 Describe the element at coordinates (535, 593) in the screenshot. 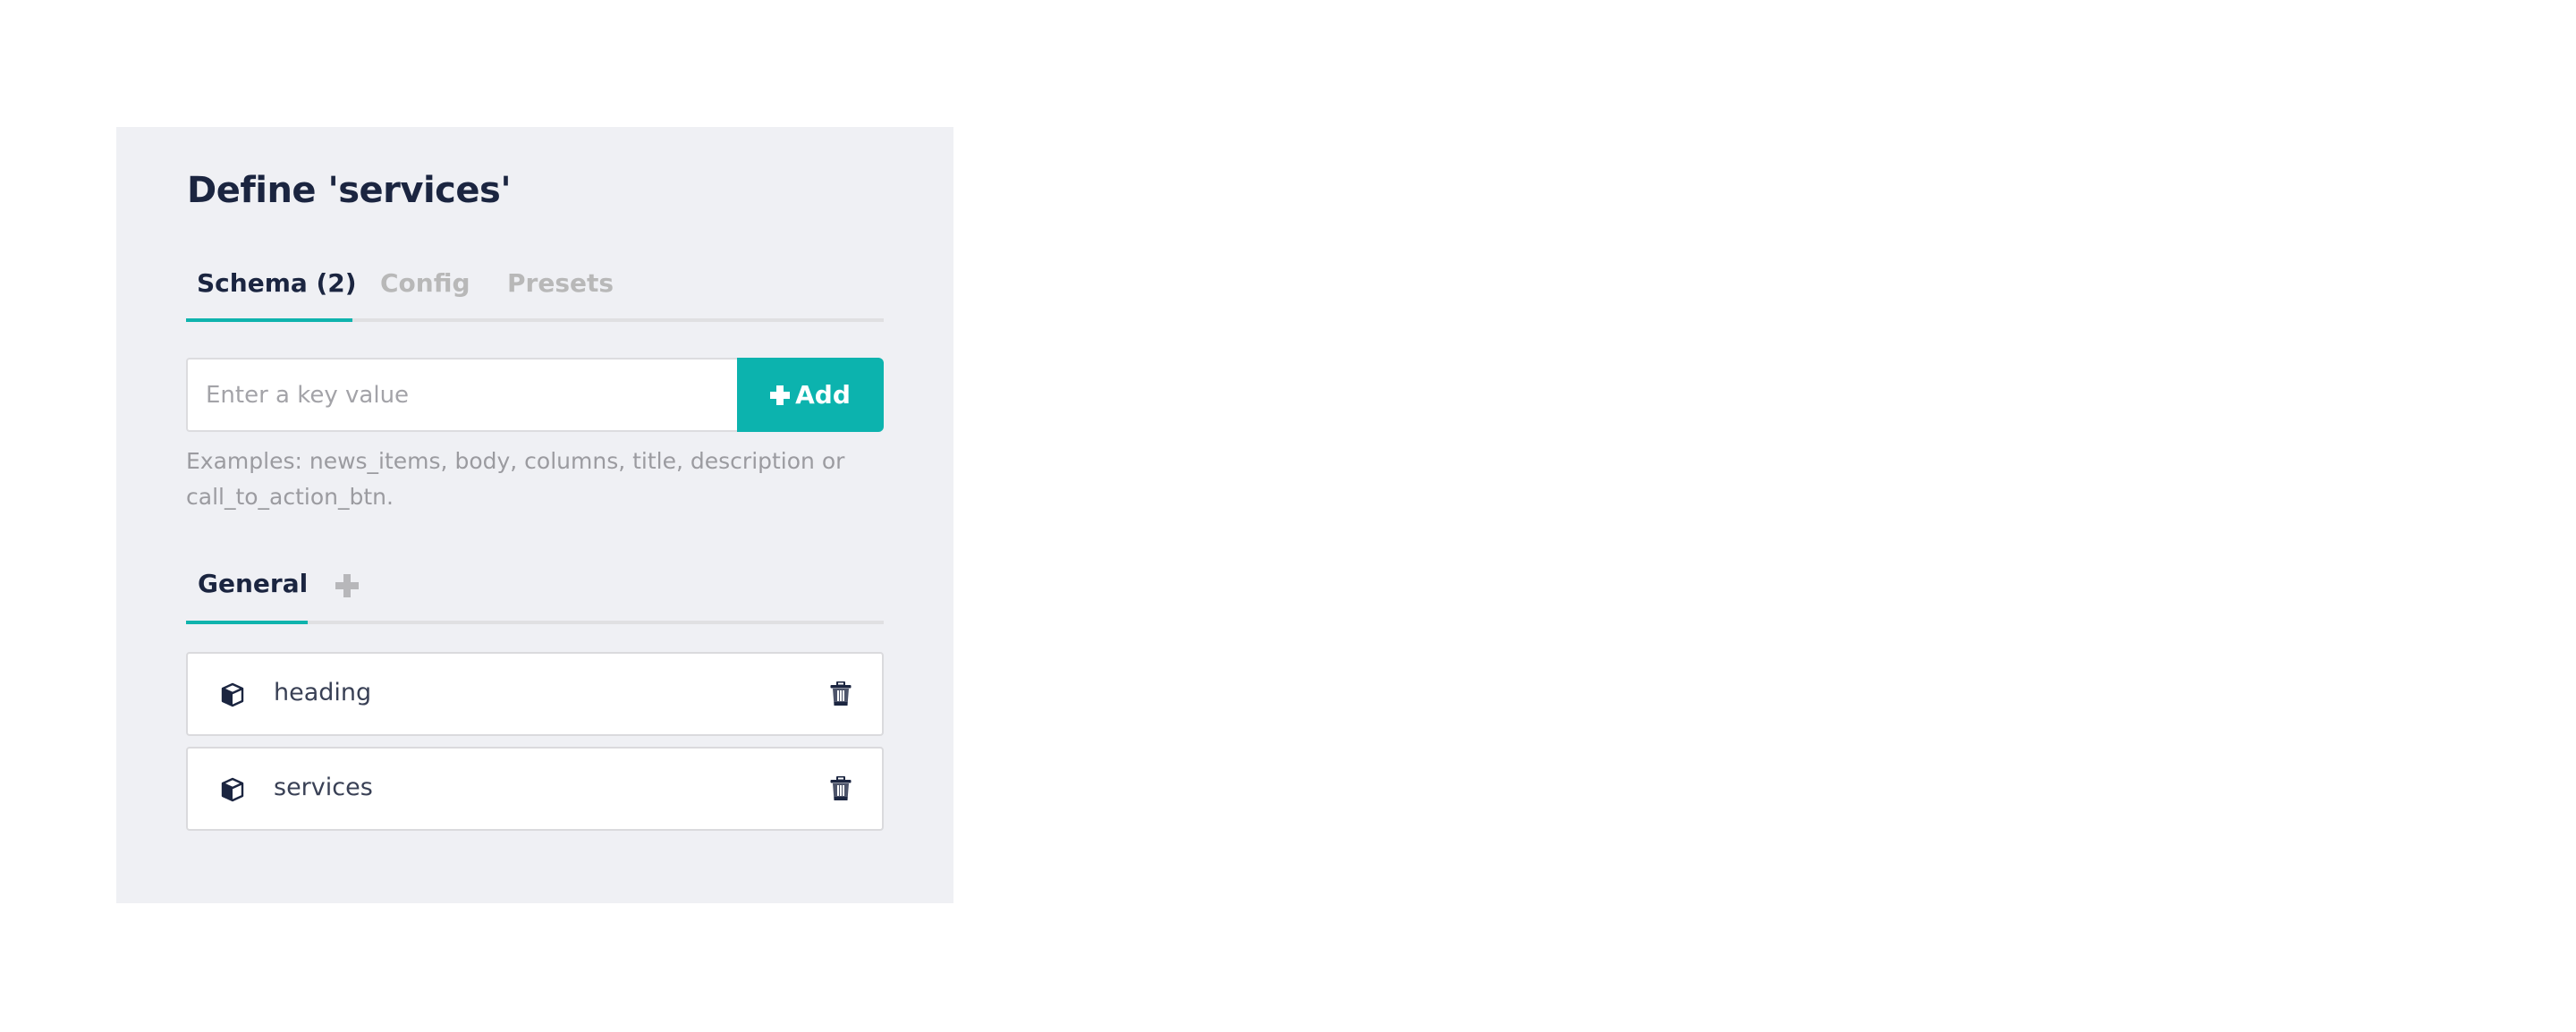

I see `group-tabs: General` at that location.